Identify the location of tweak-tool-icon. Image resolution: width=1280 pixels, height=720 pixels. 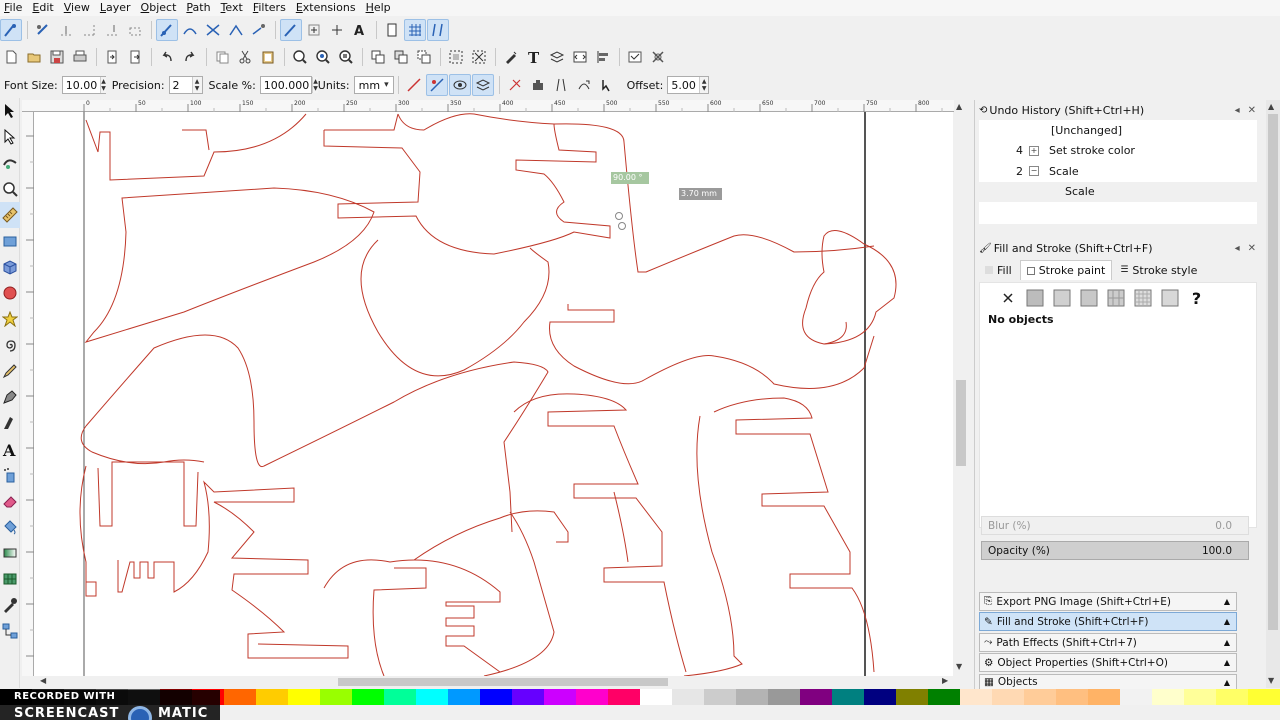
(10, 163).